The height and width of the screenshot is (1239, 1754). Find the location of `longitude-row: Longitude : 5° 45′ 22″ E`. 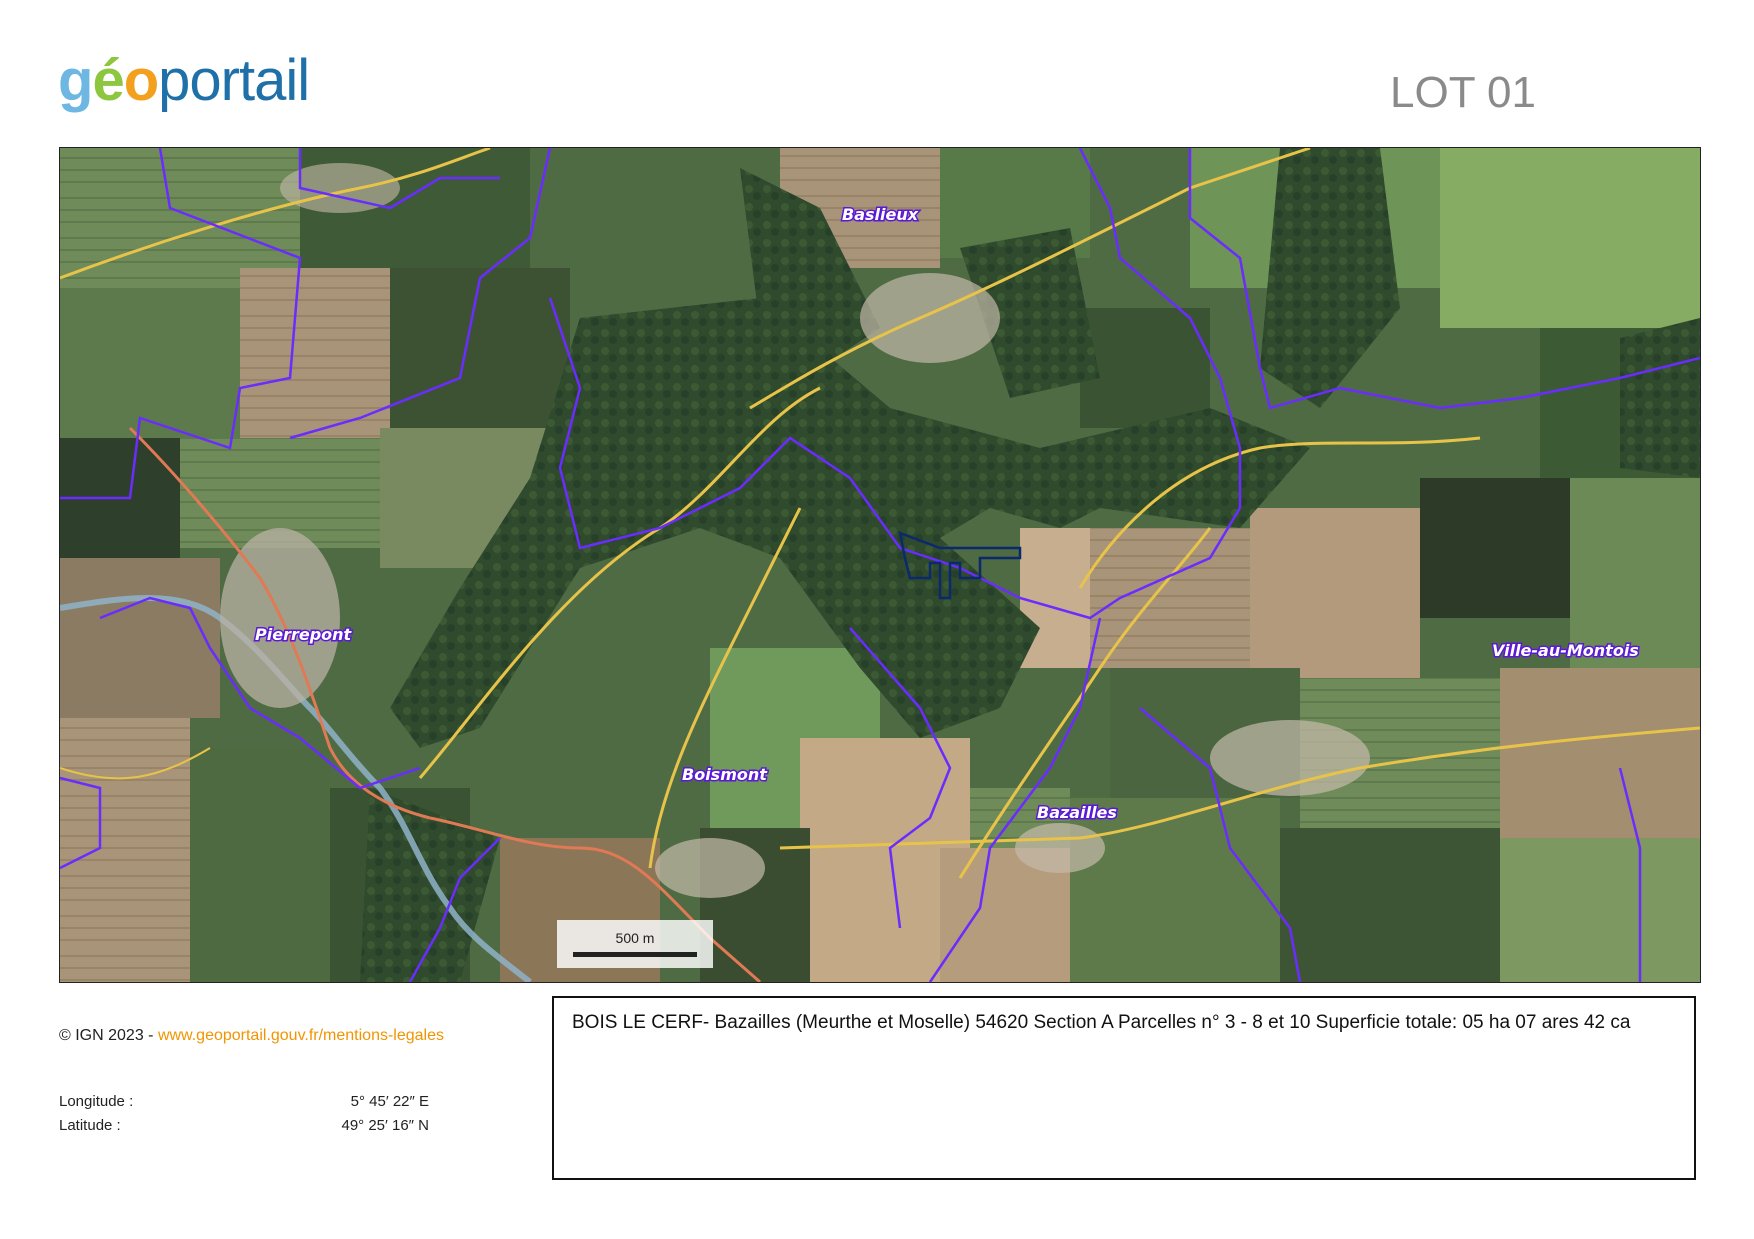

longitude-row: Longitude : 5° 45′ 22″ E is located at coordinates (244, 1102).